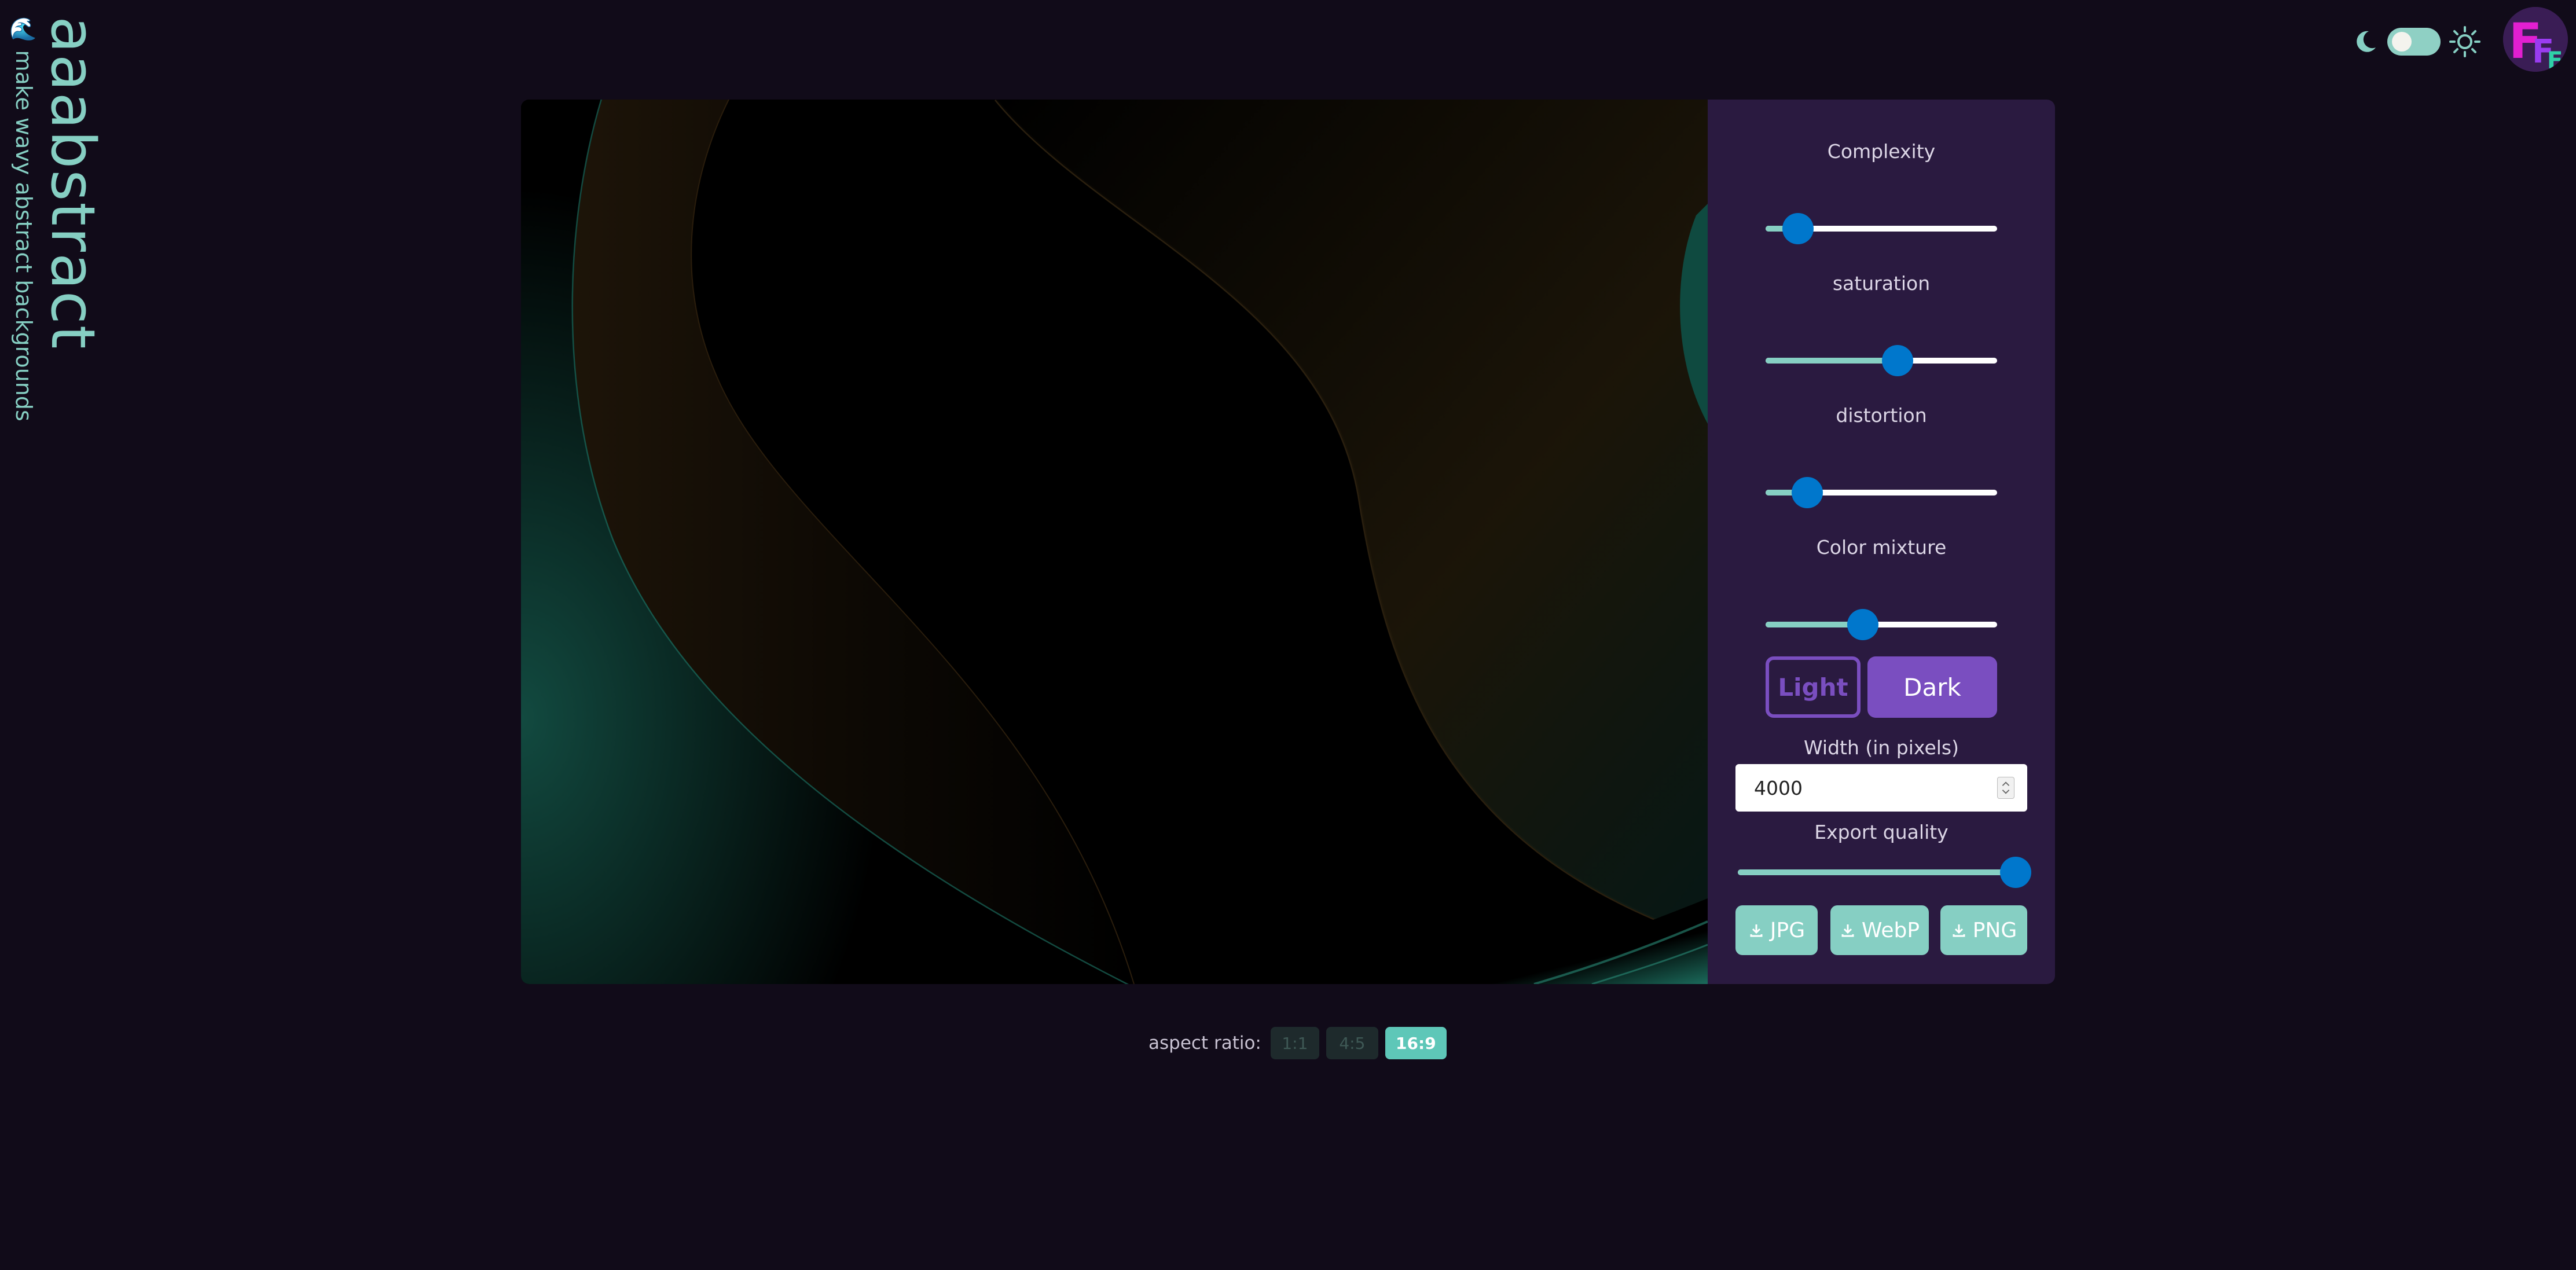 Image resolution: width=2576 pixels, height=1270 pixels. What do you see at coordinates (1807, 492) in the screenshot?
I see `distortion-slider-thumb` at bounding box center [1807, 492].